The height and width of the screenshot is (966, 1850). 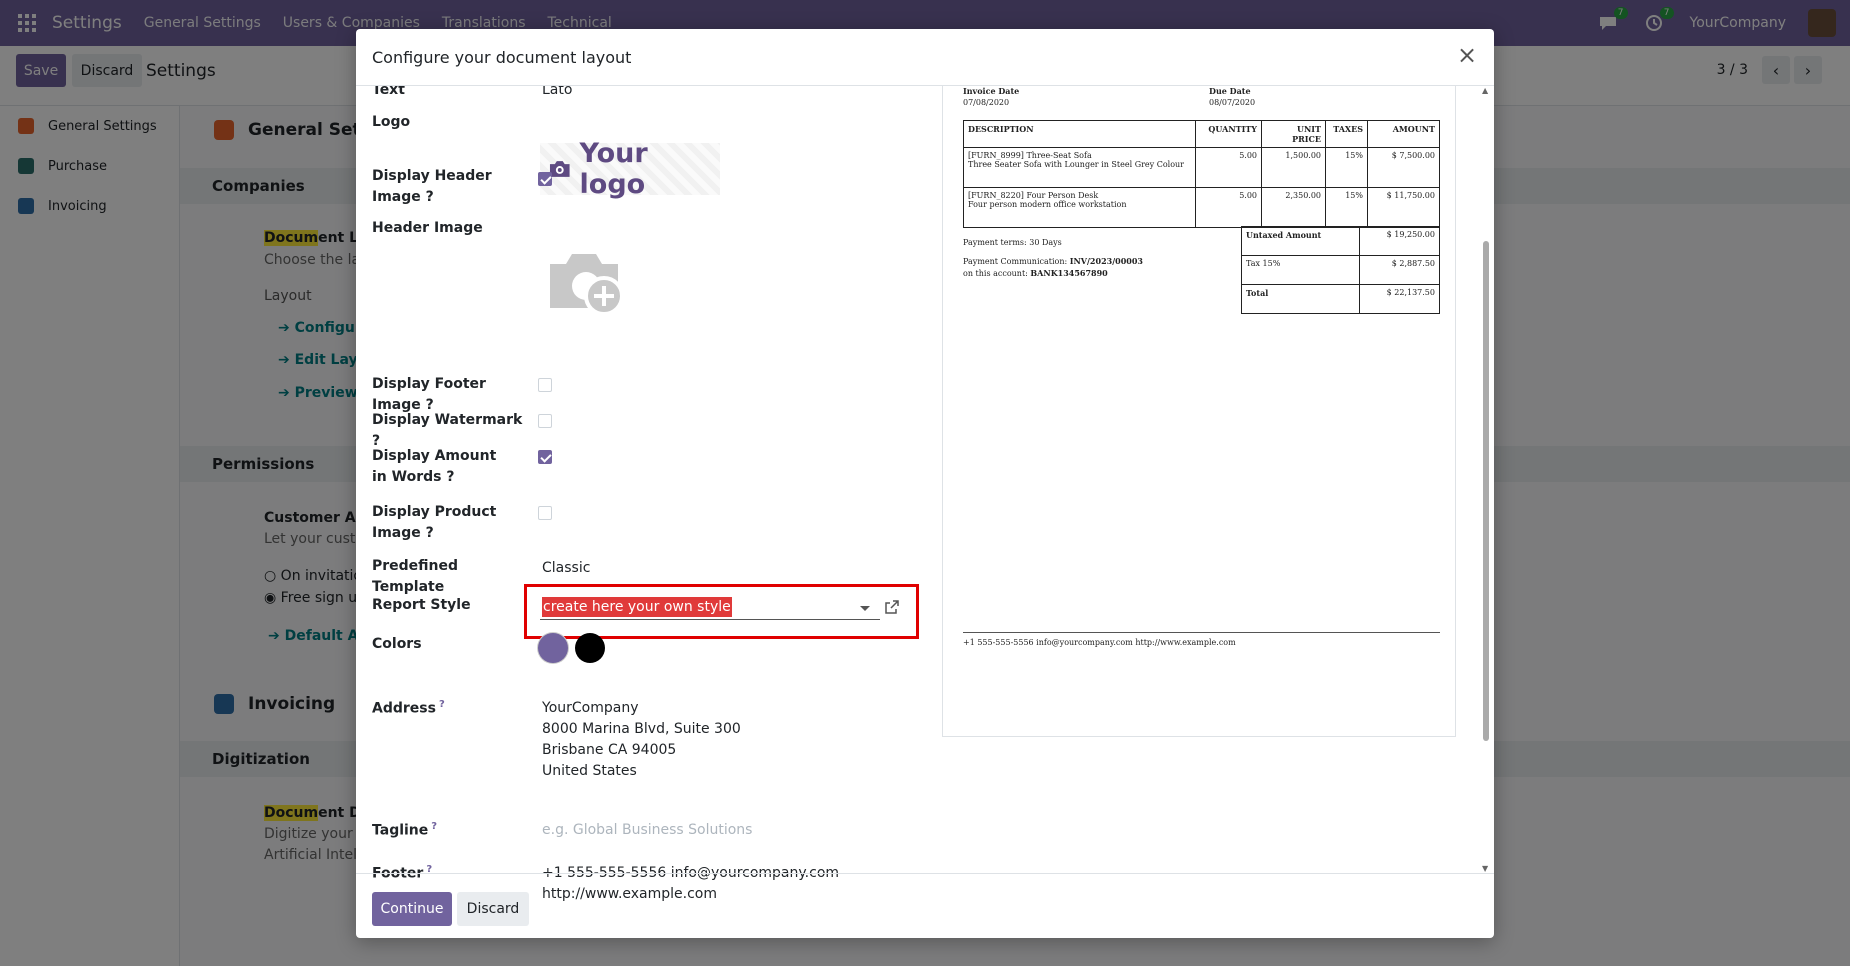 What do you see at coordinates (545, 421) in the screenshot?
I see `display-watermark-checkbox` at bounding box center [545, 421].